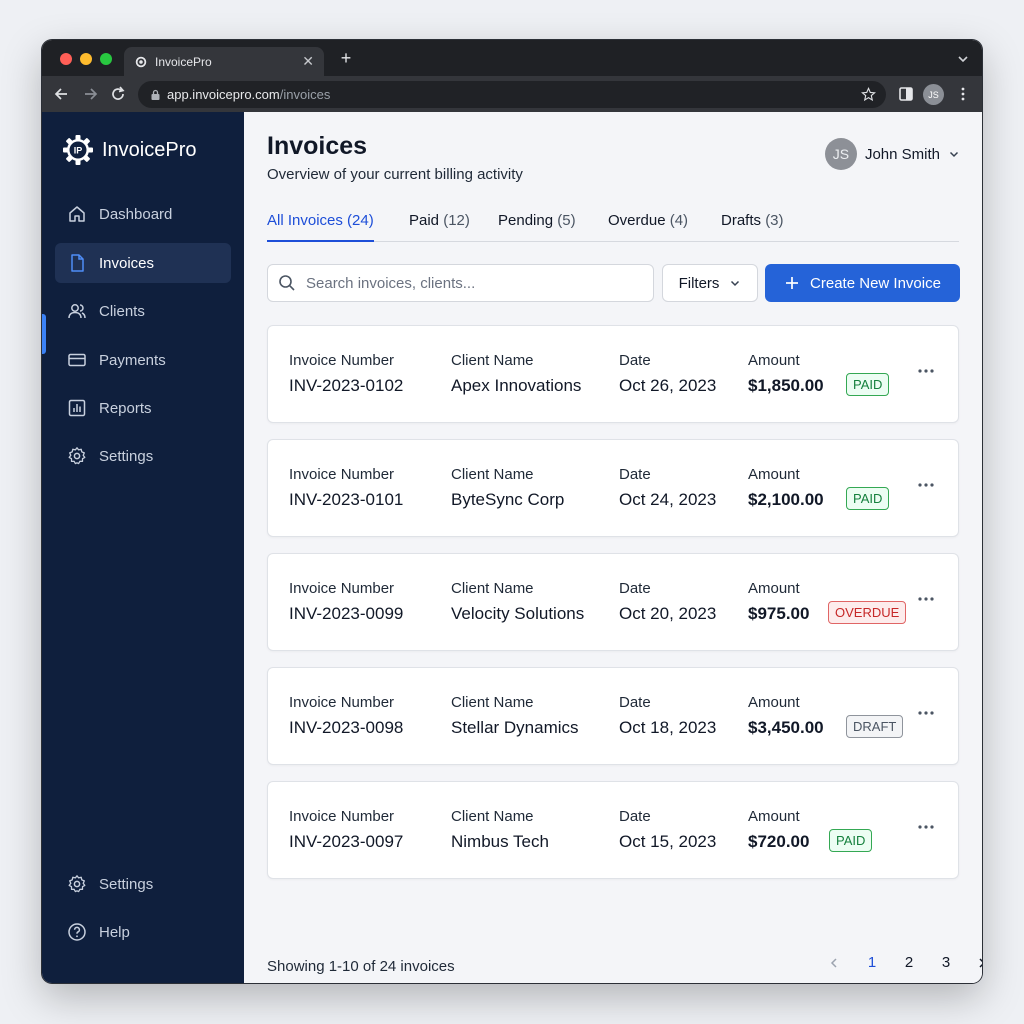 Image resolution: width=1024 pixels, height=1024 pixels. I want to click on page-3-button: 3, so click(946, 962).